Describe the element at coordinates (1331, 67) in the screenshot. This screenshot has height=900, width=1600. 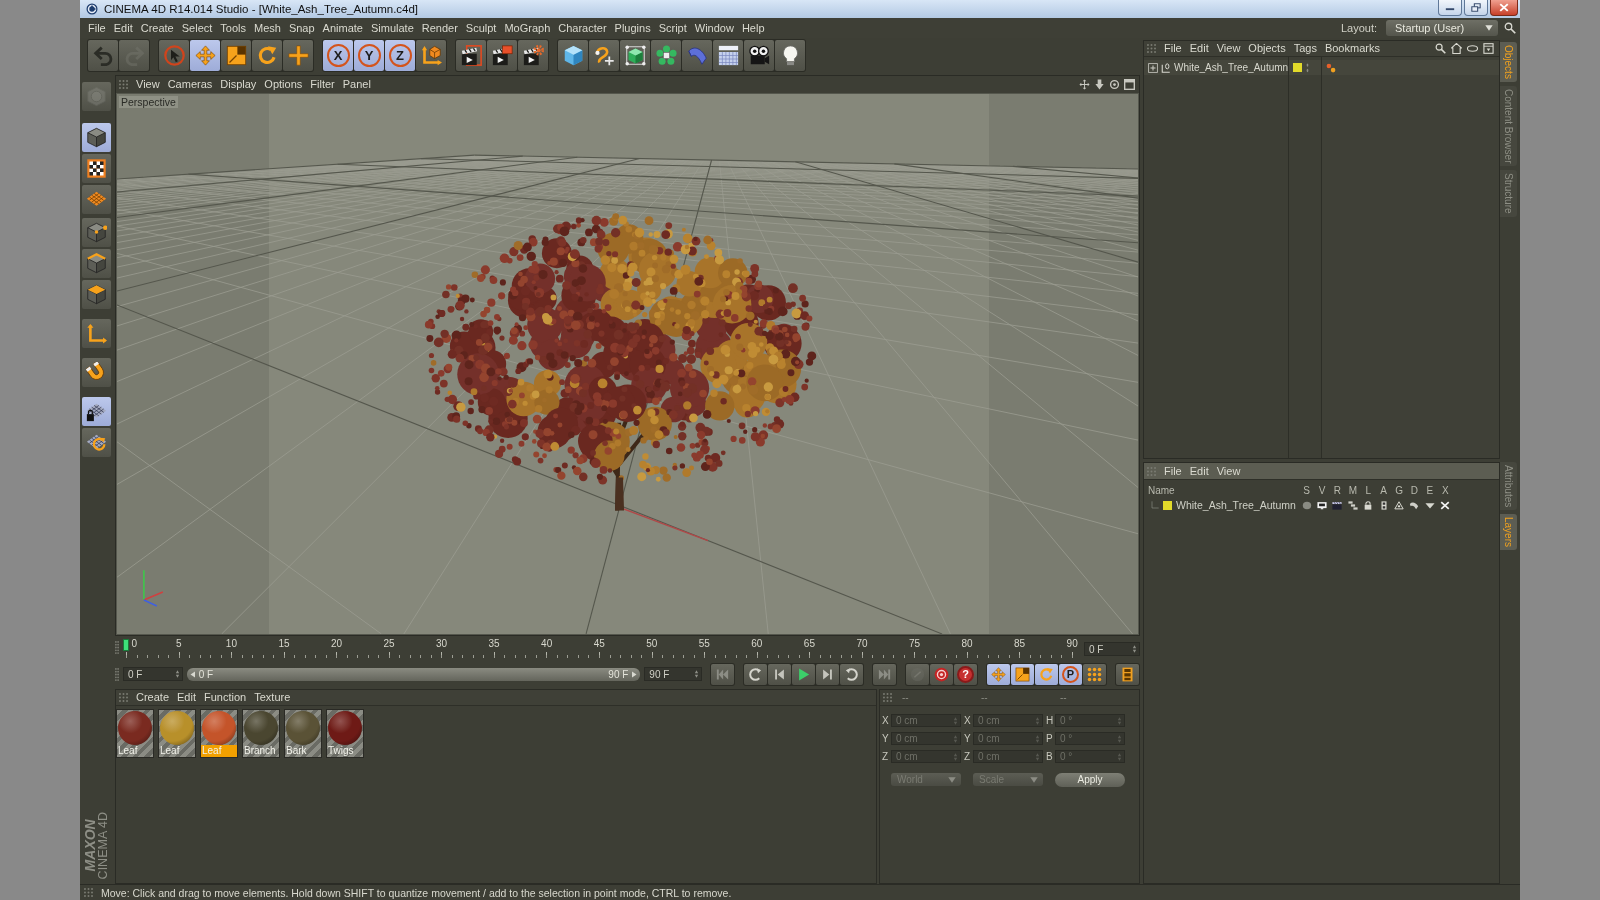
I see `paired-dots-icon` at that location.